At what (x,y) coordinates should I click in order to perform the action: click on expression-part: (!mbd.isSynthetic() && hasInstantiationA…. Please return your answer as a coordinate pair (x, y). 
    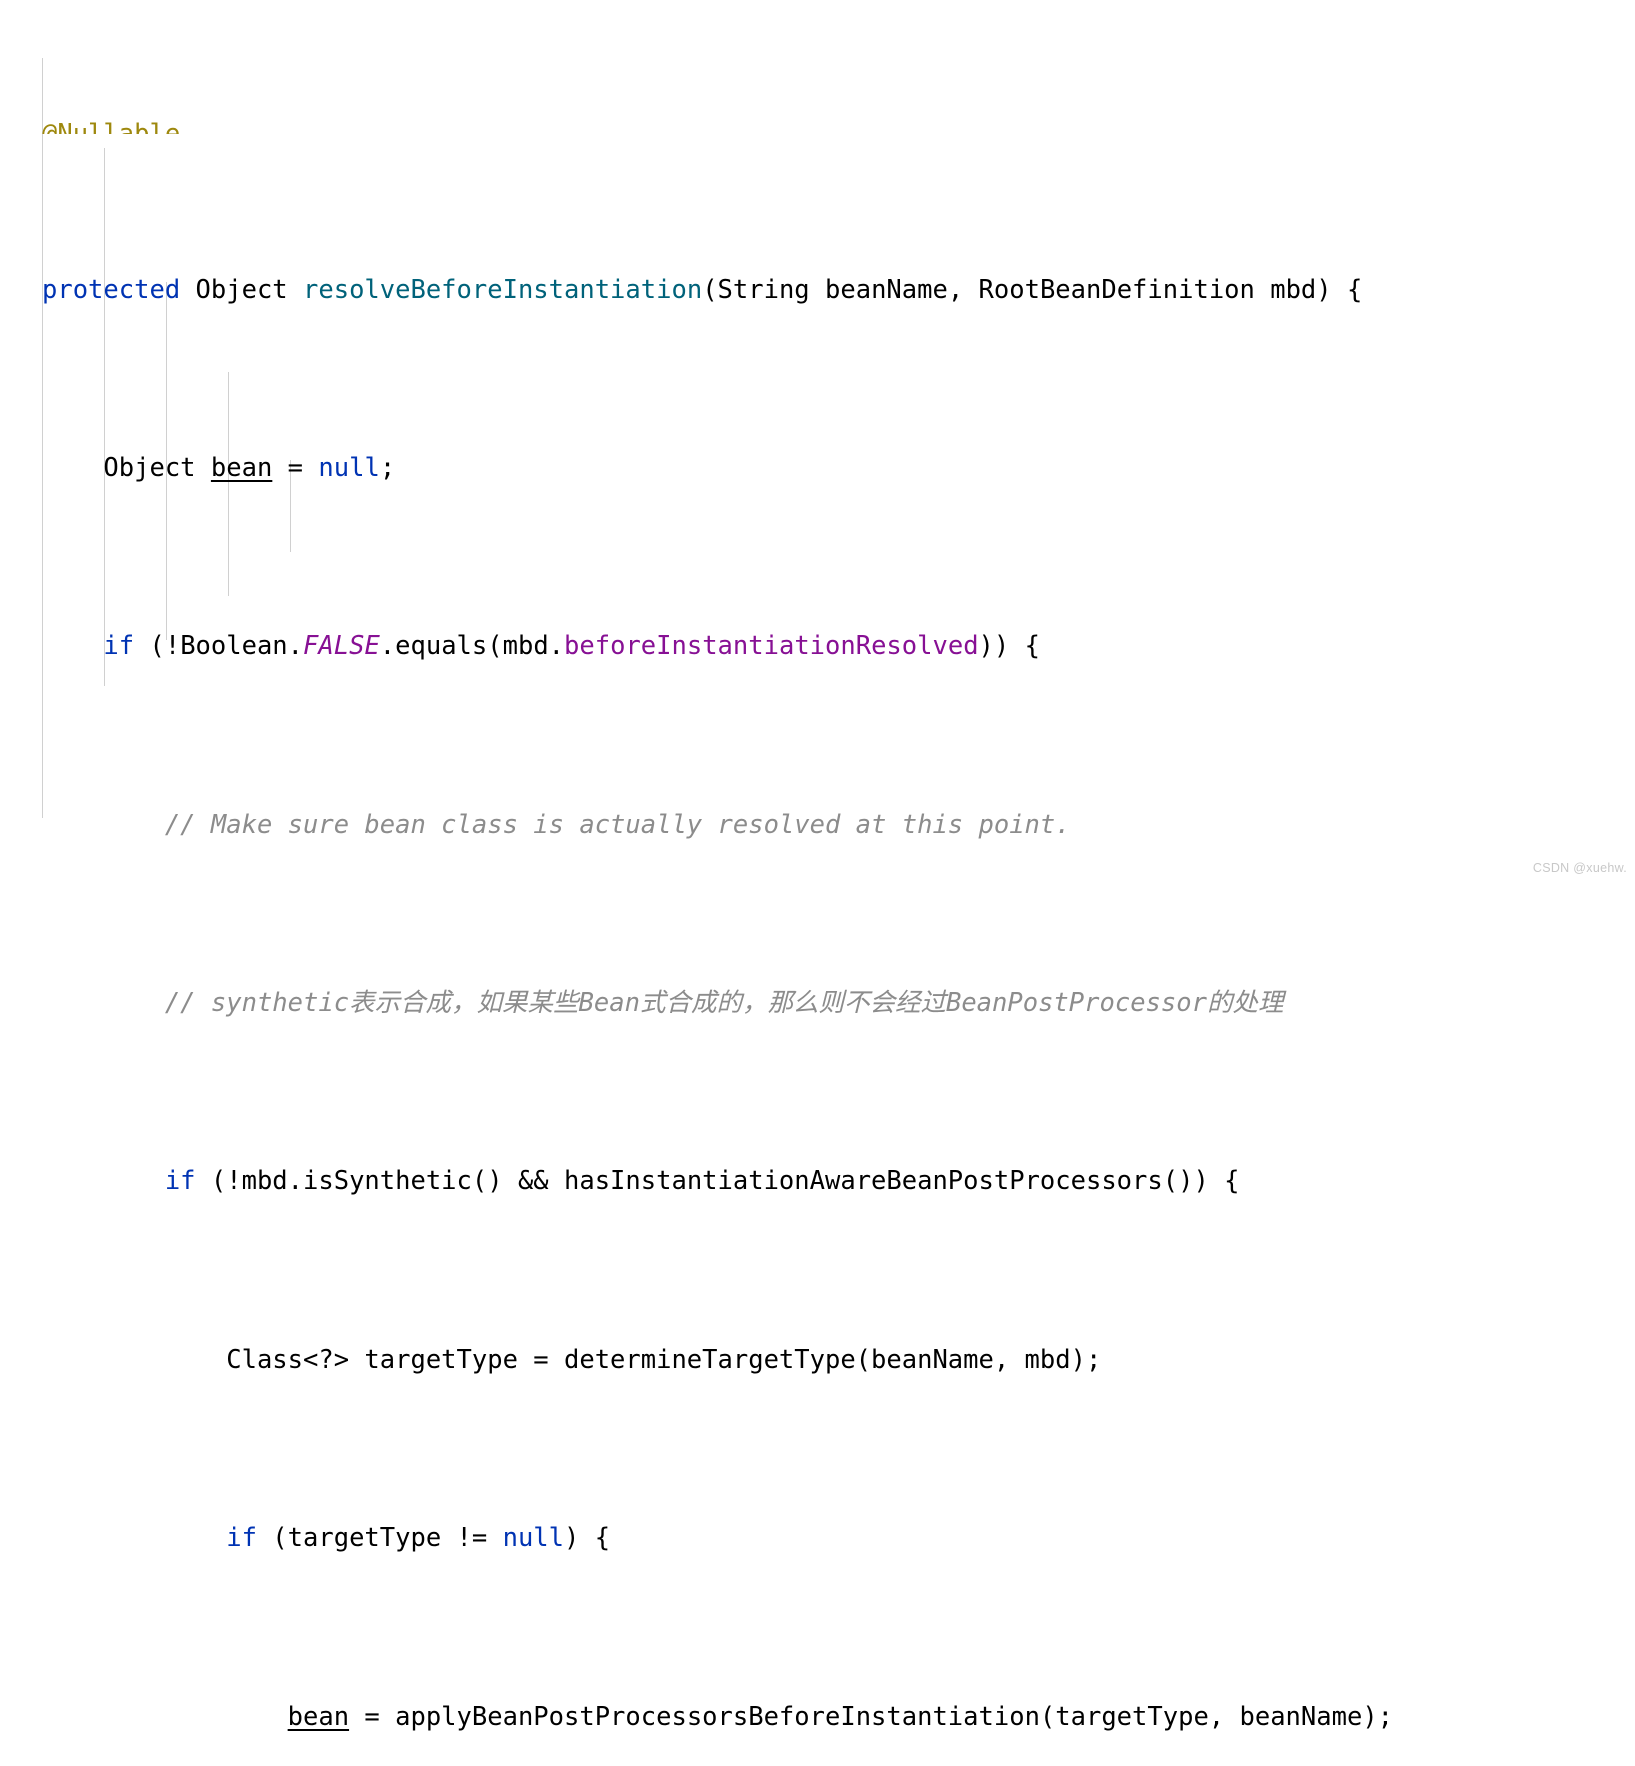
    Looking at the image, I should click on (717, 1181).